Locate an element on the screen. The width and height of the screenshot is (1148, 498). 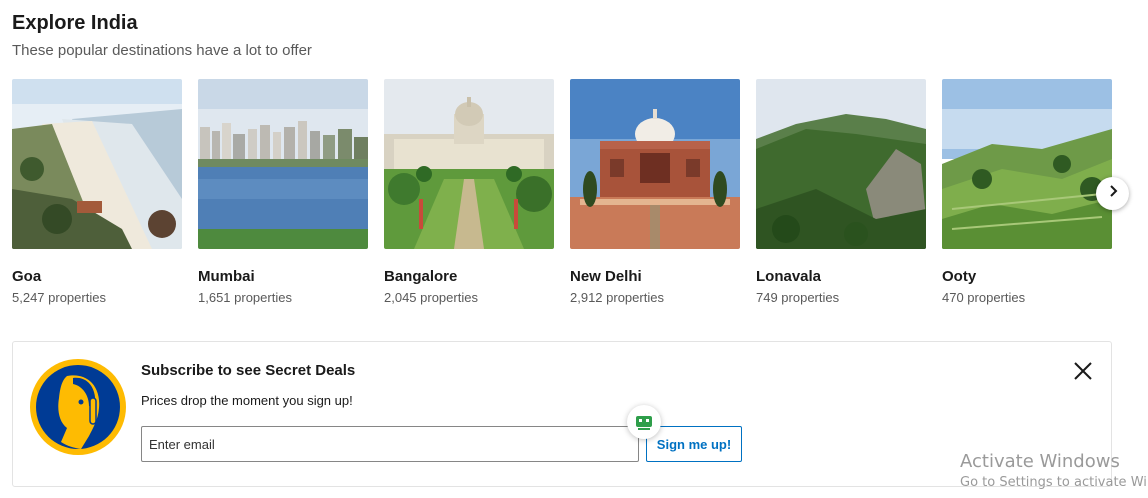
secret-deals-logo is located at coordinates (78, 407).